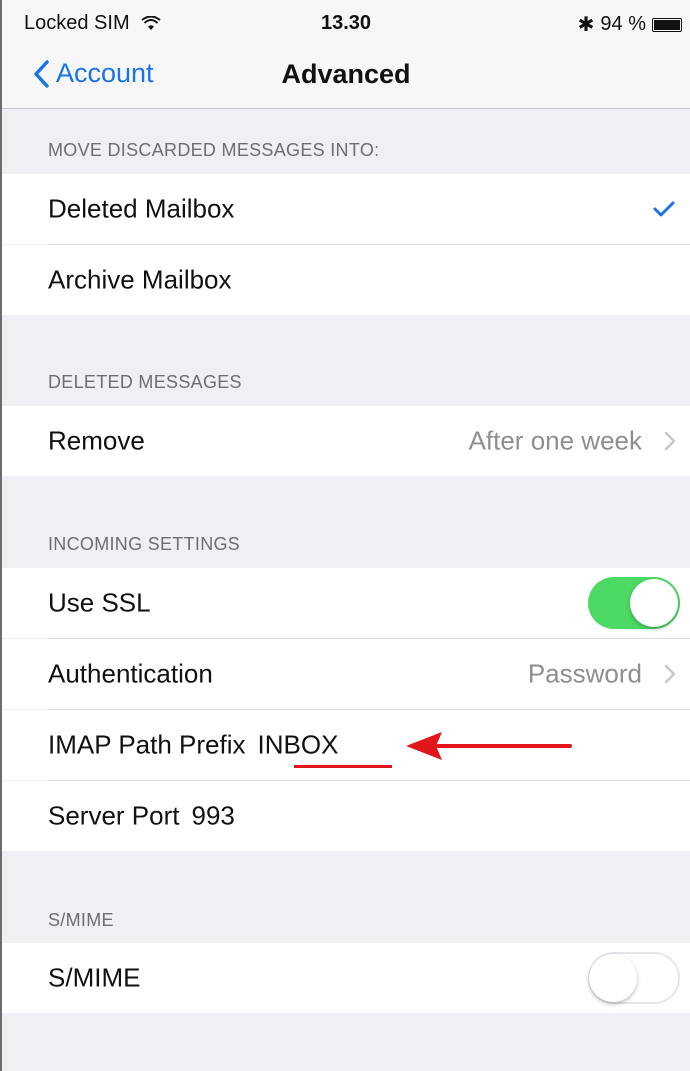 The width and height of the screenshot is (690, 1071). I want to click on use-ssl-toggle, so click(634, 603).